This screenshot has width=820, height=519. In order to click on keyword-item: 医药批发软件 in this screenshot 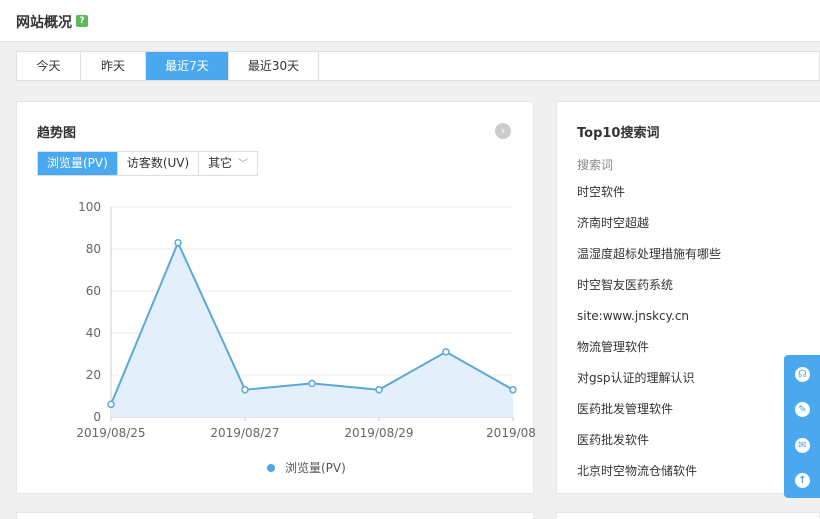, I will do `click(649, 447)`.